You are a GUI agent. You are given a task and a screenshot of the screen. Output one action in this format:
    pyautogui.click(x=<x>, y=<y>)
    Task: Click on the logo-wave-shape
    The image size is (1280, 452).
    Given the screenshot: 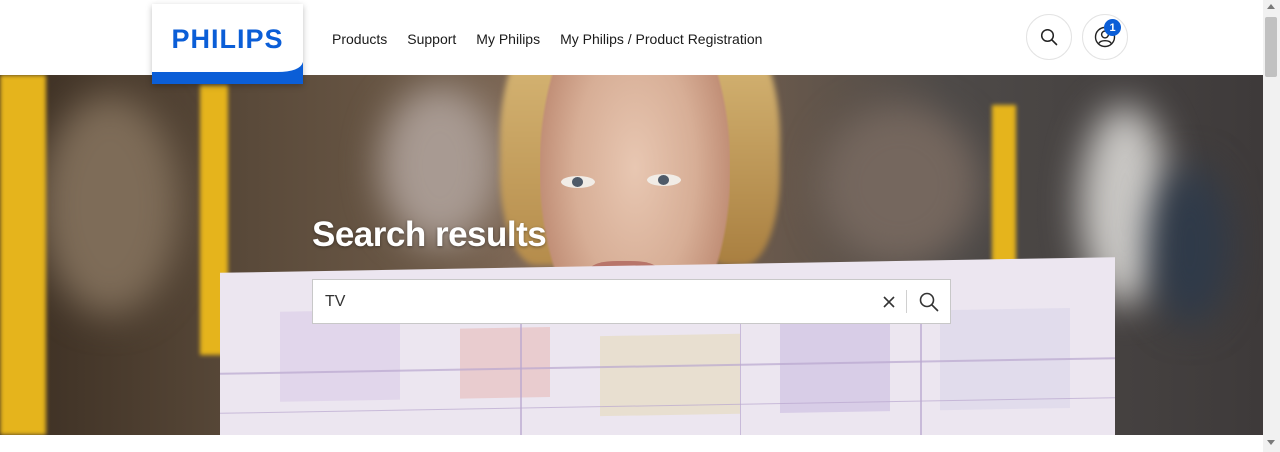 What is the action you would take?
    pyautogui.click(x=227, y=73)
    